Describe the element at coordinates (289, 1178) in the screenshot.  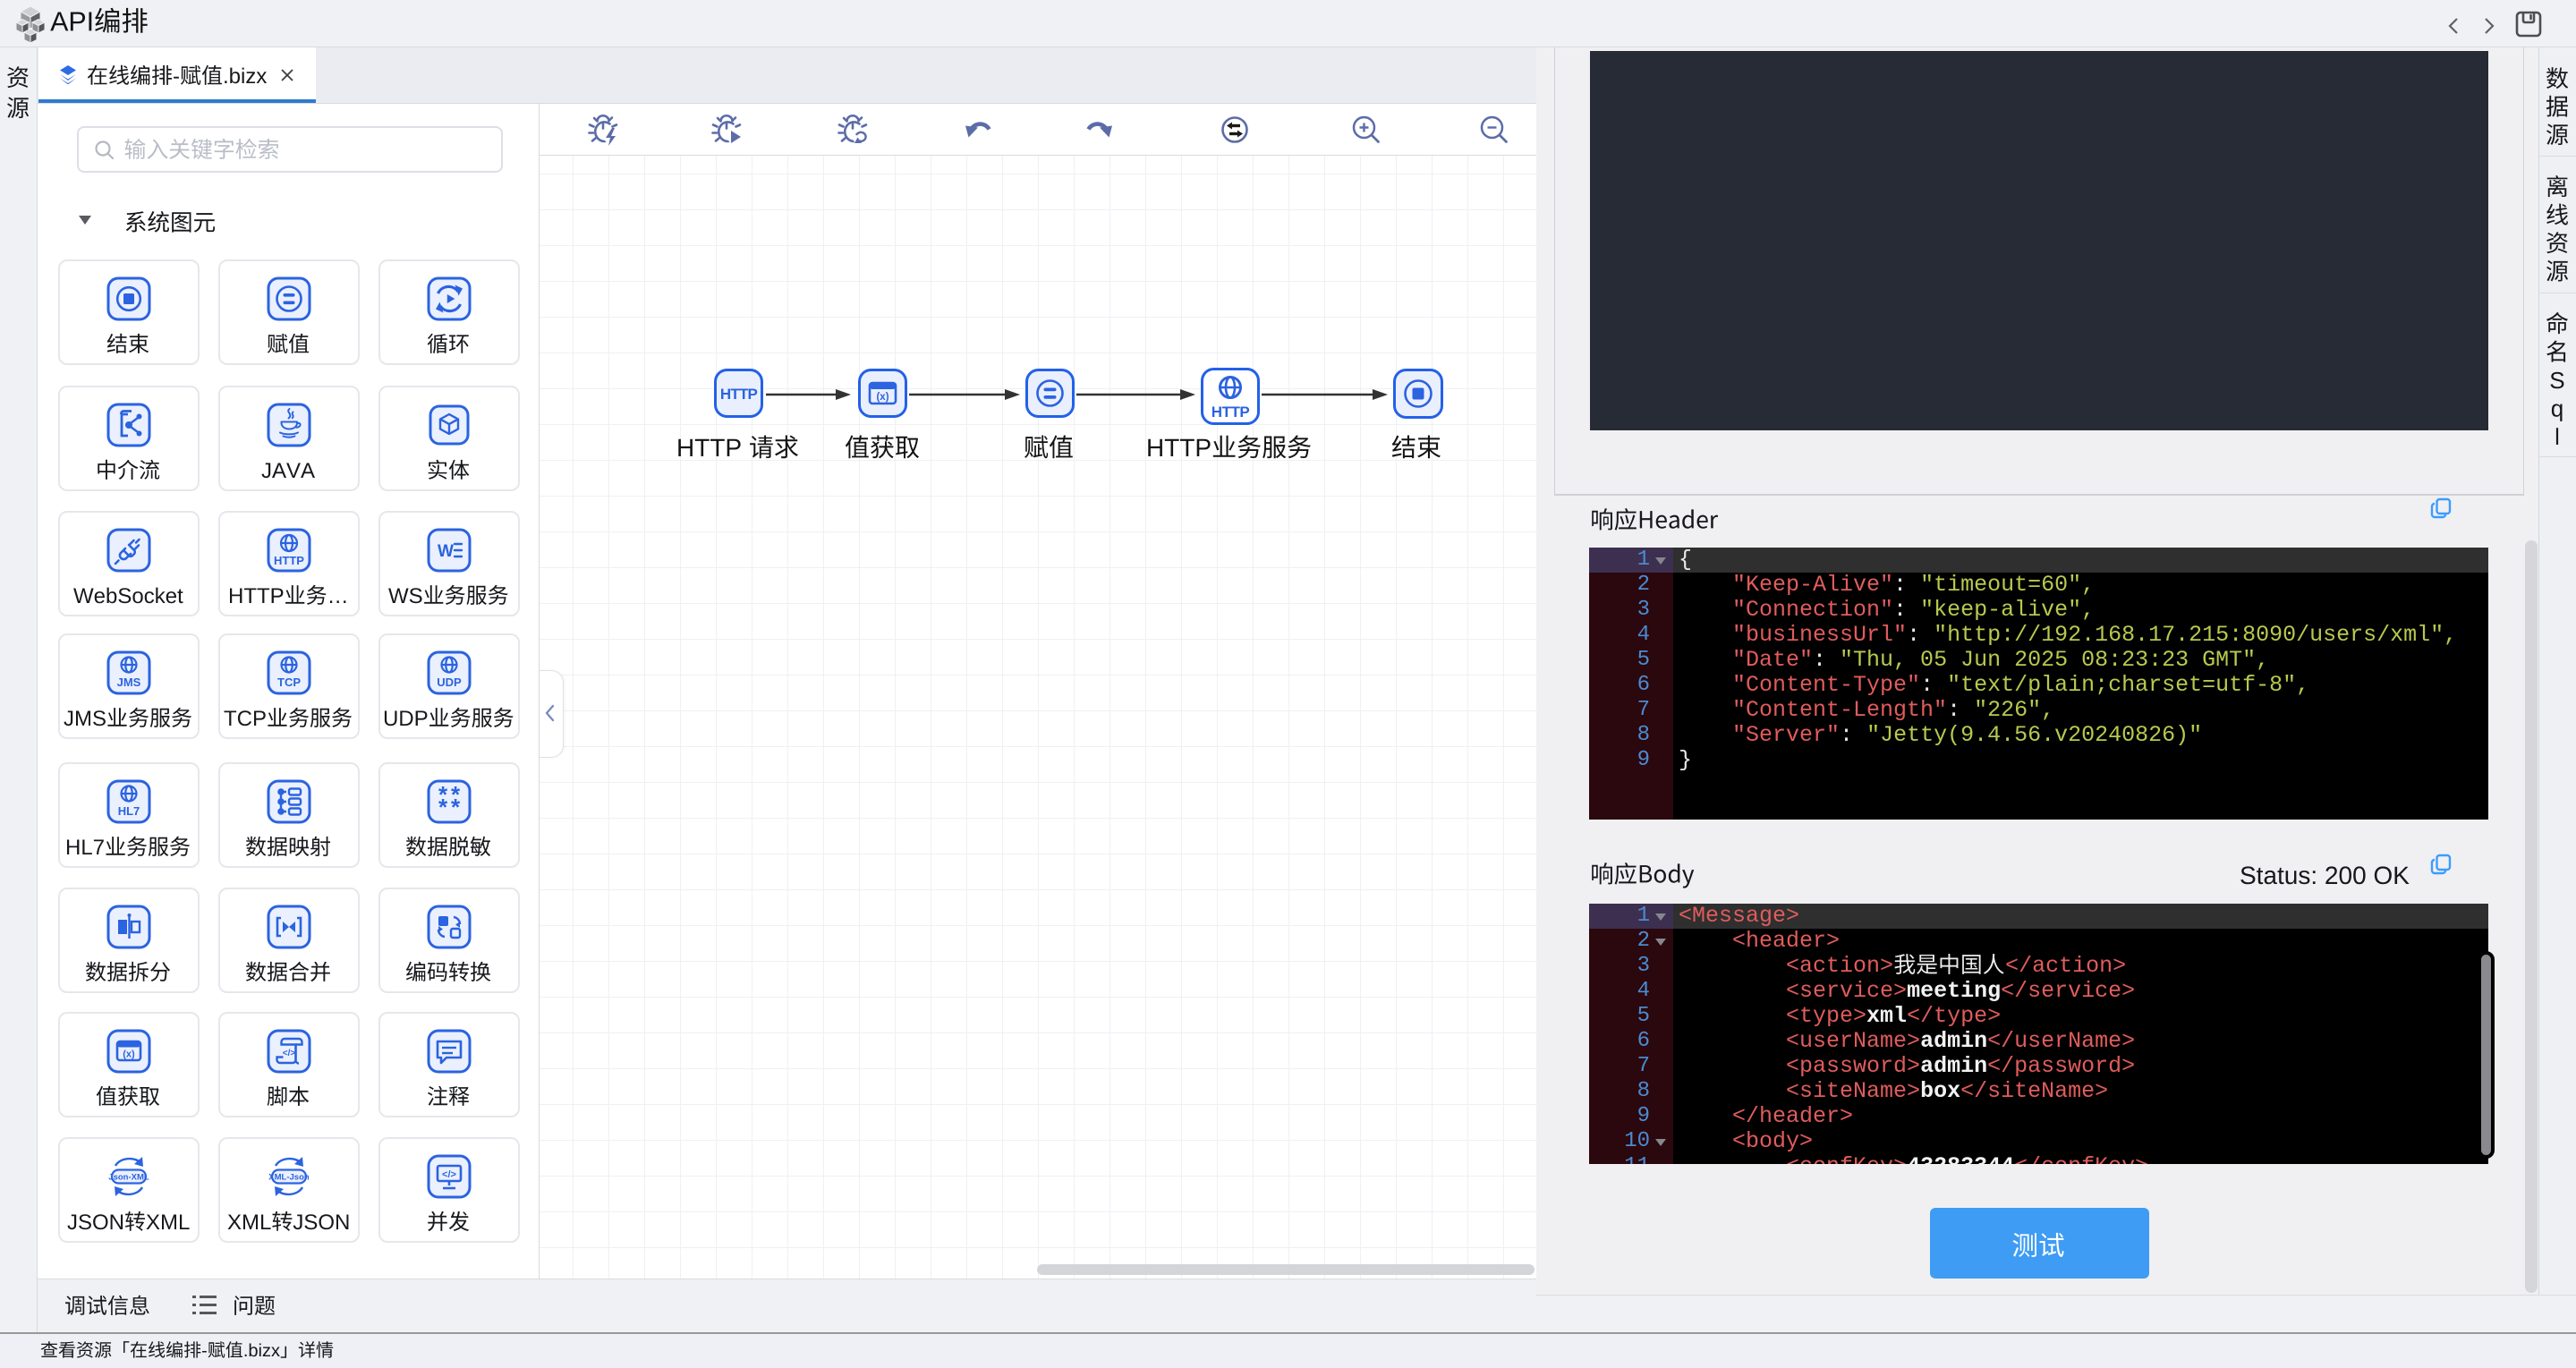
I see `svg-text: XML-Json` at that location.